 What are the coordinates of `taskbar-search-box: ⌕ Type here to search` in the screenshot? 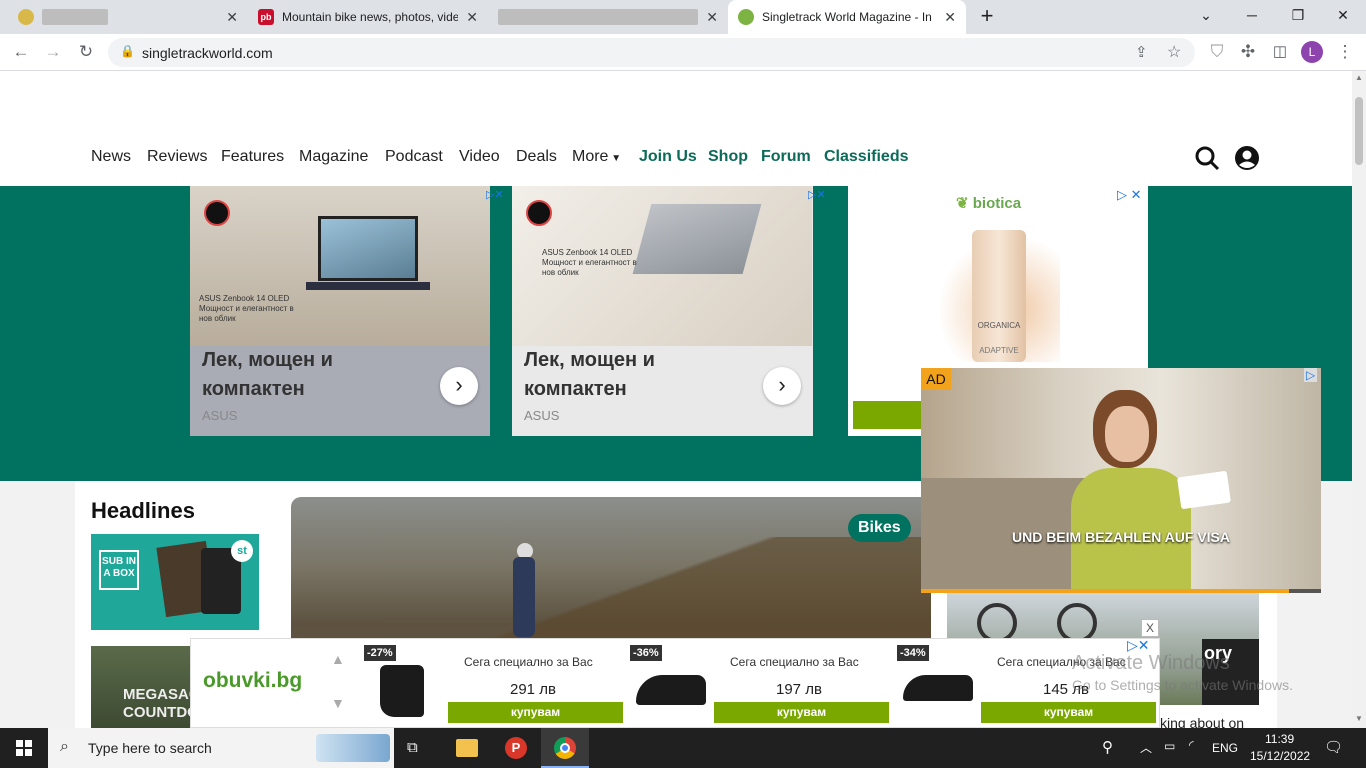 It's located at (221, 748).